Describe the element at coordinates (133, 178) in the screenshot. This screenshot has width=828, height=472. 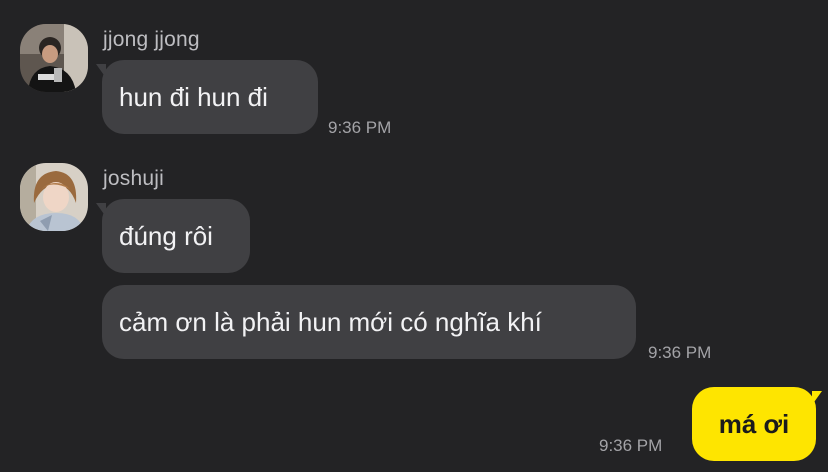
I see `sender-name: joshuji` at that location.